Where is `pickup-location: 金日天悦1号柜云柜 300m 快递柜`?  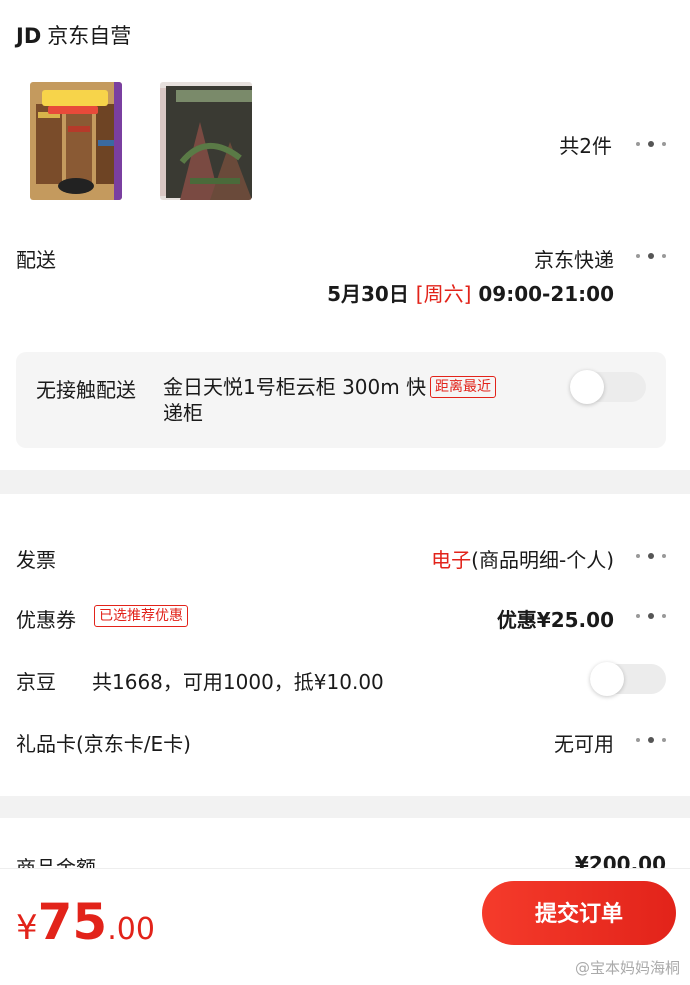
pickup-location: 金日天悦1号柜云柜 300m 快递柜 is located at coordinates (295, 400).